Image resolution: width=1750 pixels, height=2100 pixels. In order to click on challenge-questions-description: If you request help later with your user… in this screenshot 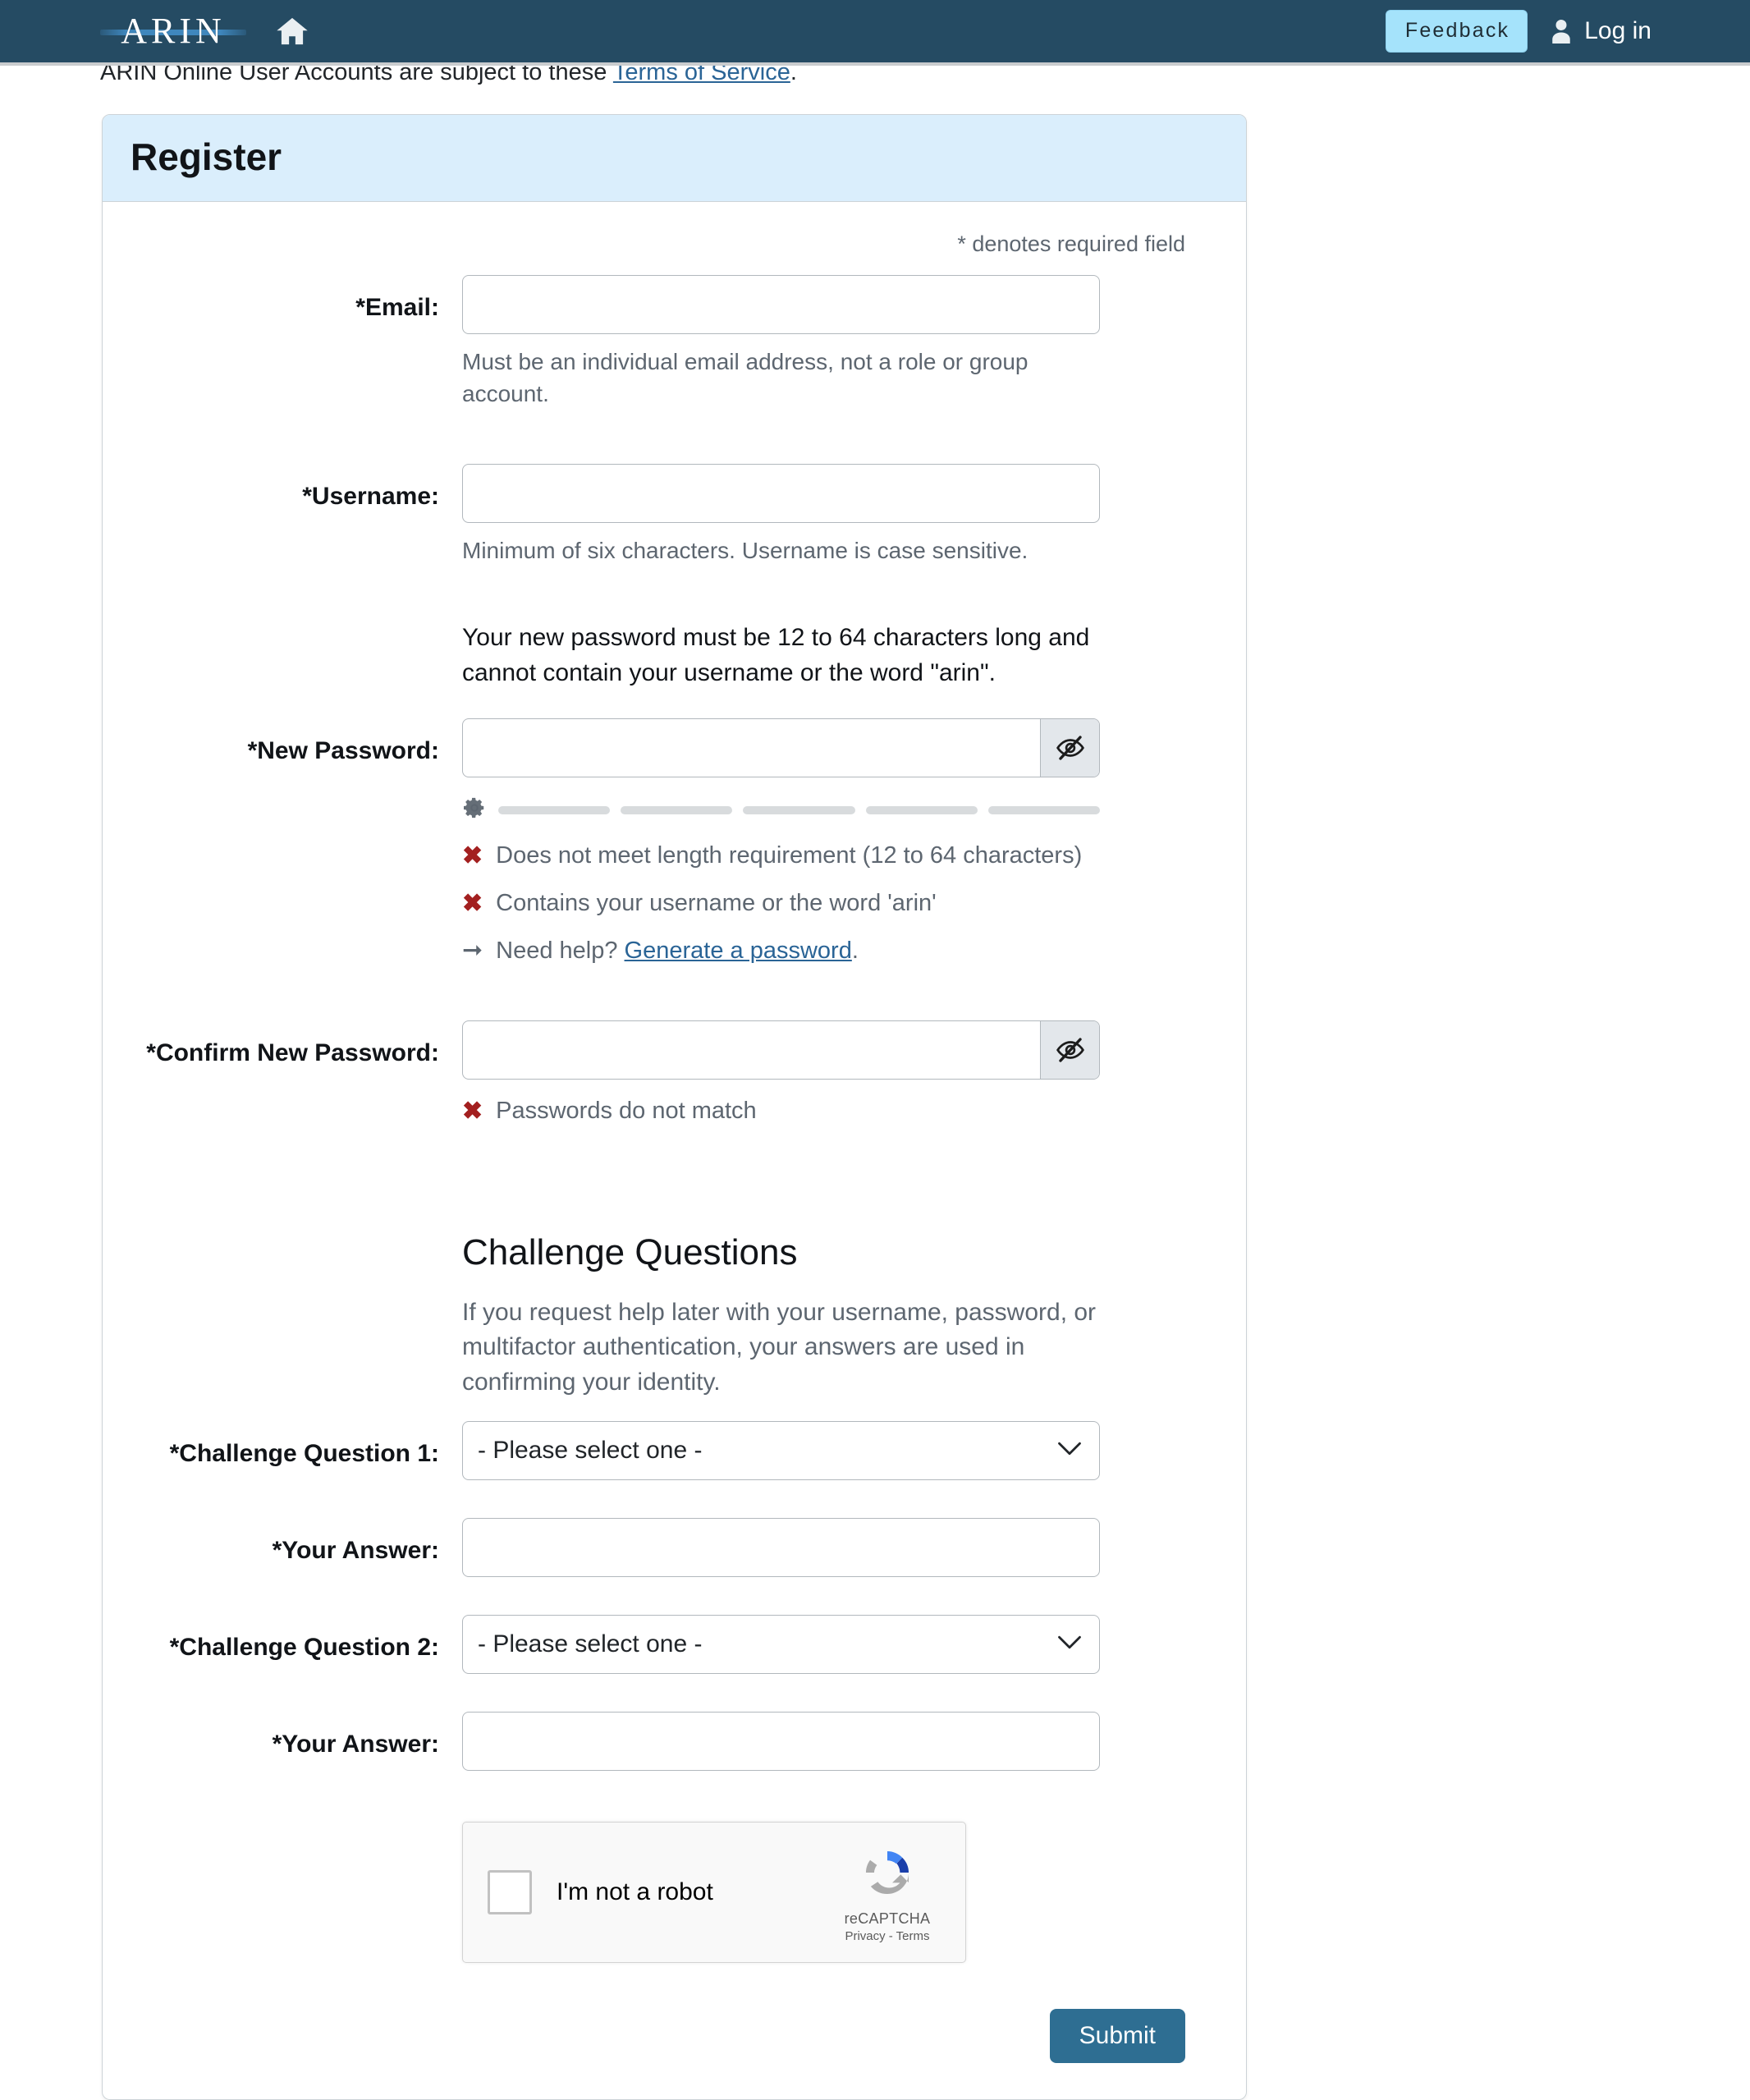, I will do `click(779, 1347)`.